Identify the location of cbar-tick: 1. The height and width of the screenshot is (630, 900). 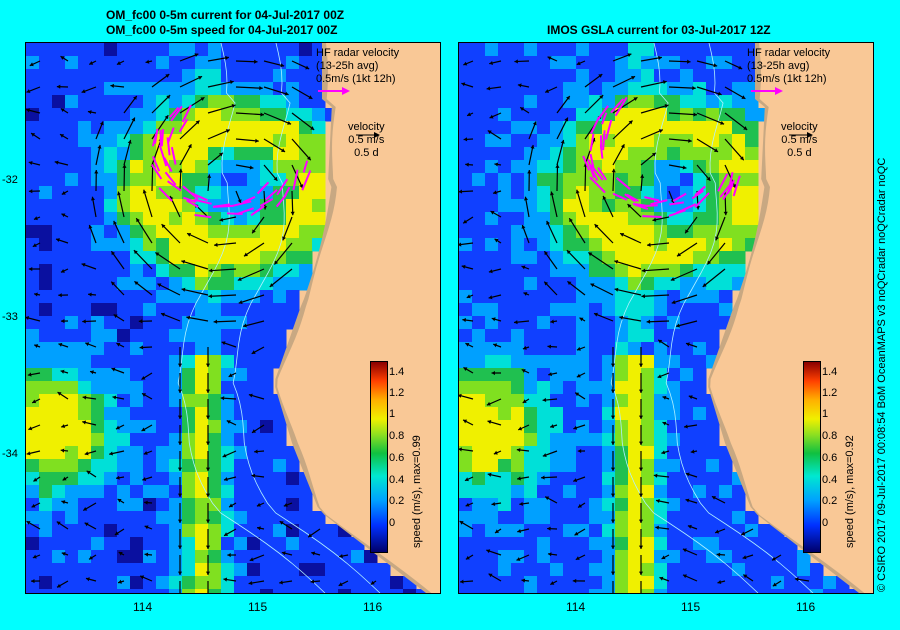
(825, 414).